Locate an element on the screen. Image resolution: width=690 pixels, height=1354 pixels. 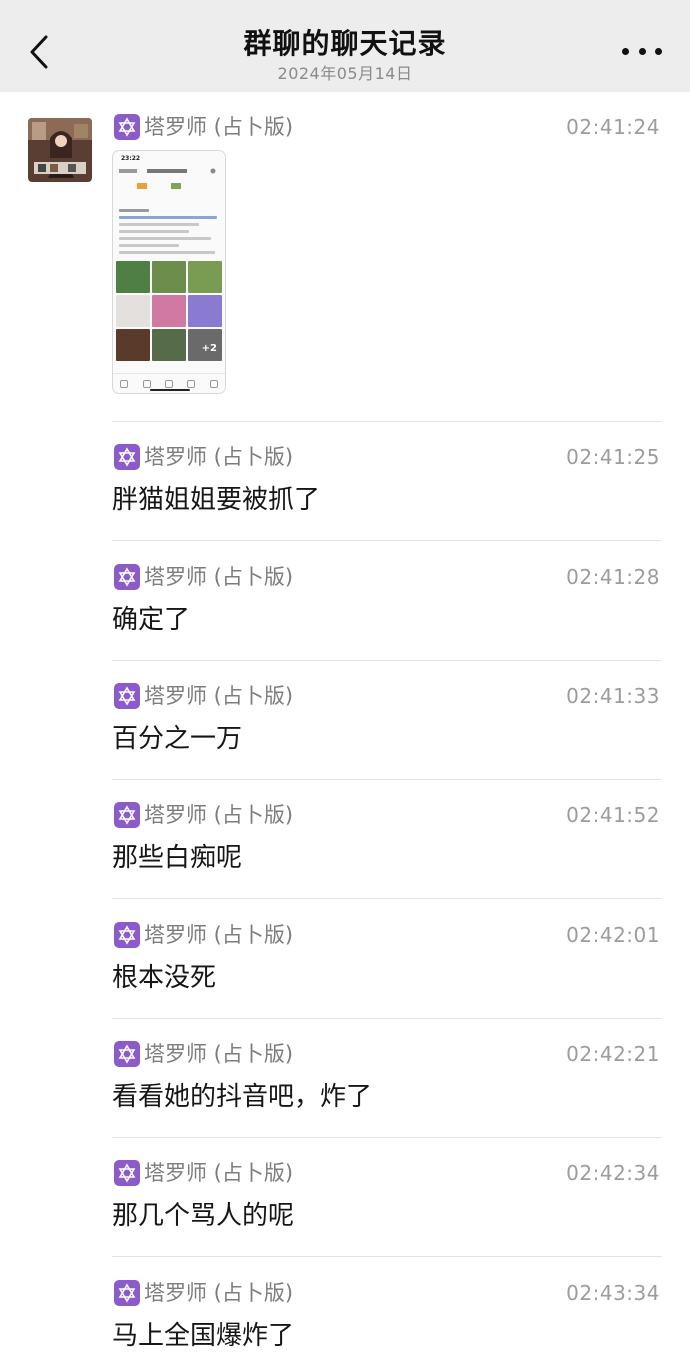
message-time: 02:41:24 is located at coordinates (613, 127).